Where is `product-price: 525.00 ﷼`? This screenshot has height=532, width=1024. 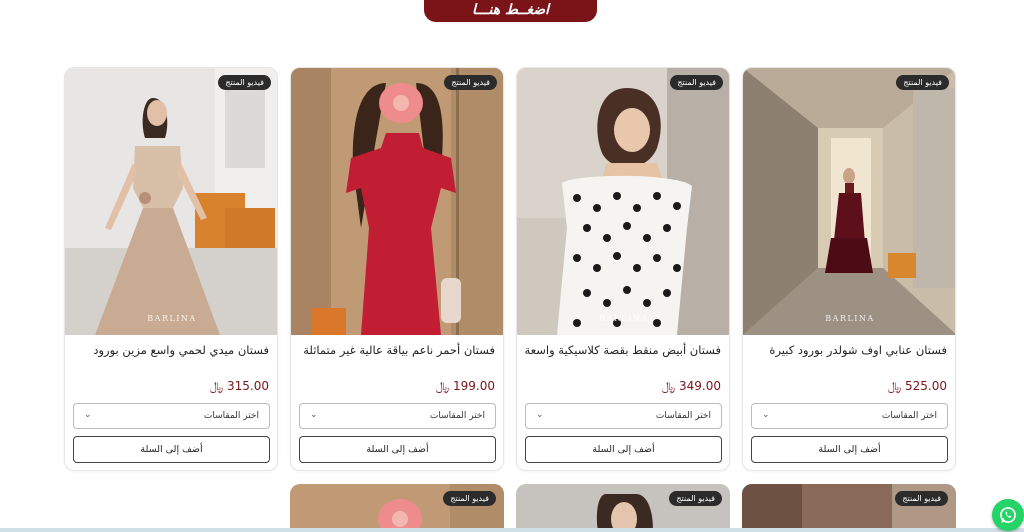 product-price: 525.00 ﷼ is located at coordinates (917, 386).